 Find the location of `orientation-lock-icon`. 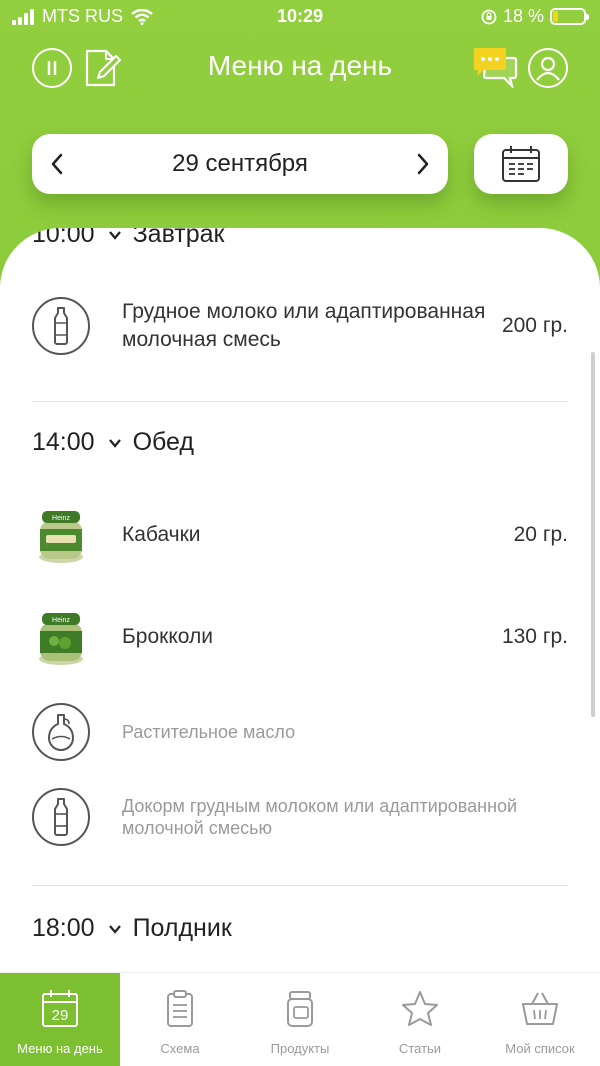

orientation-lock-icon is located at coordinates (489, 16).